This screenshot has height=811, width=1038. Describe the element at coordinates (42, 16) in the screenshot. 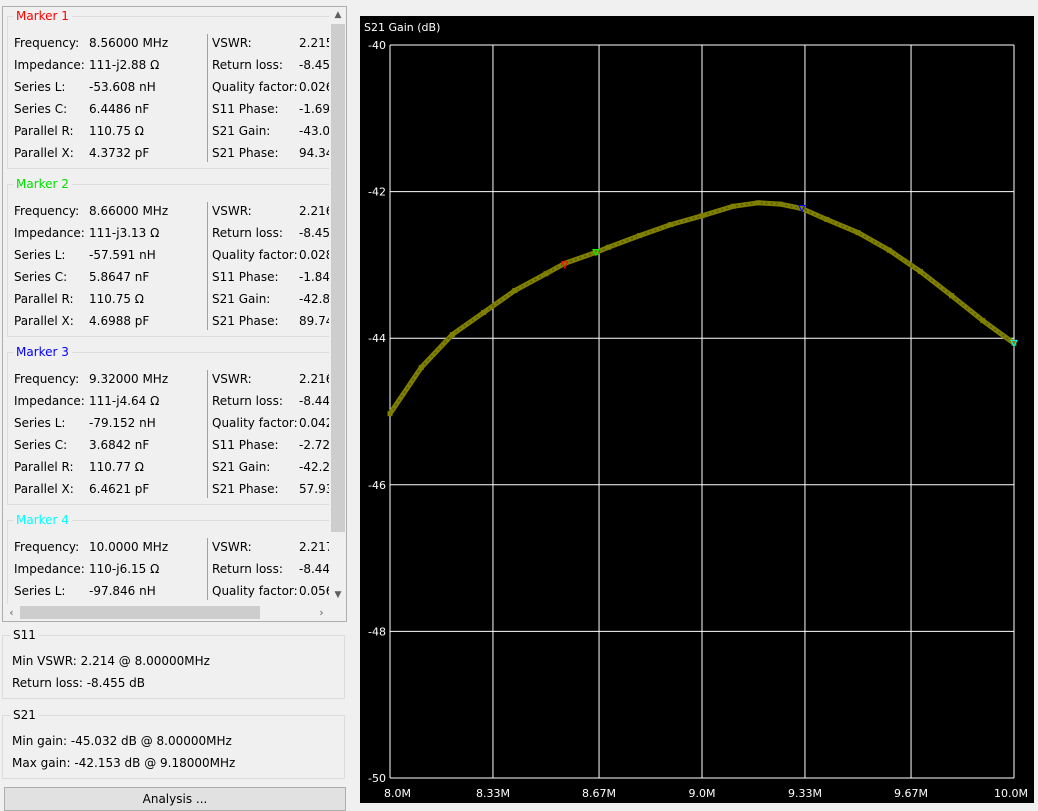

I see `marker-title: Marker 1` at that location.